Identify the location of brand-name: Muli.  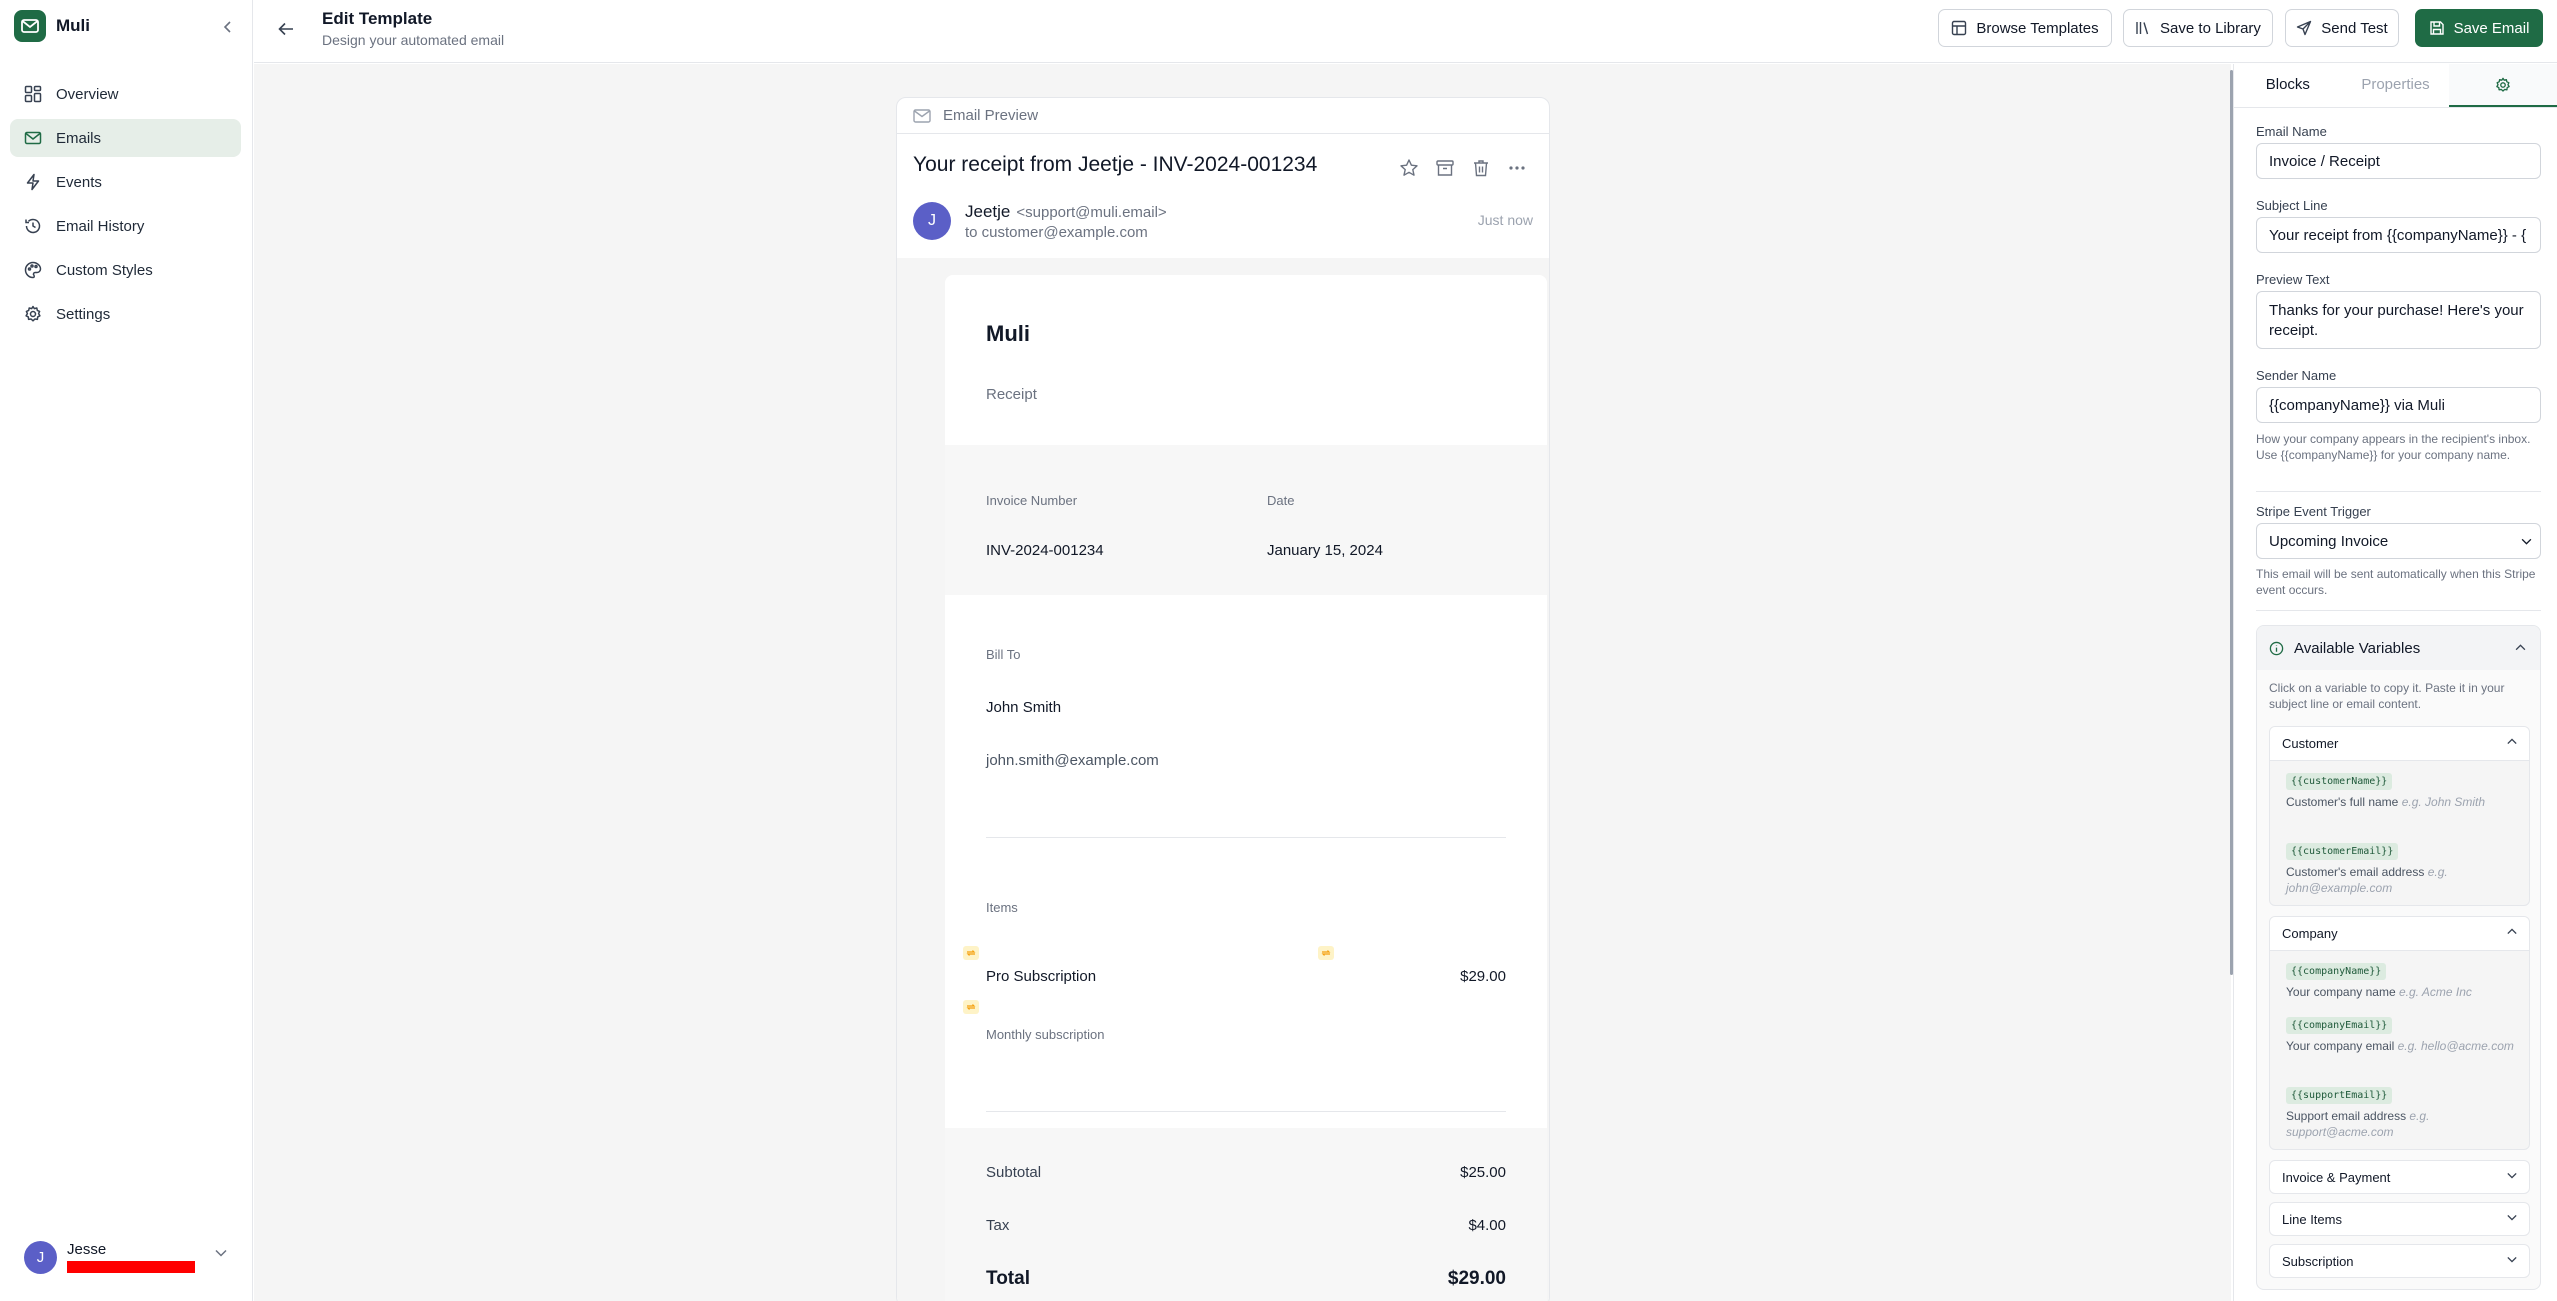
(73, 25).